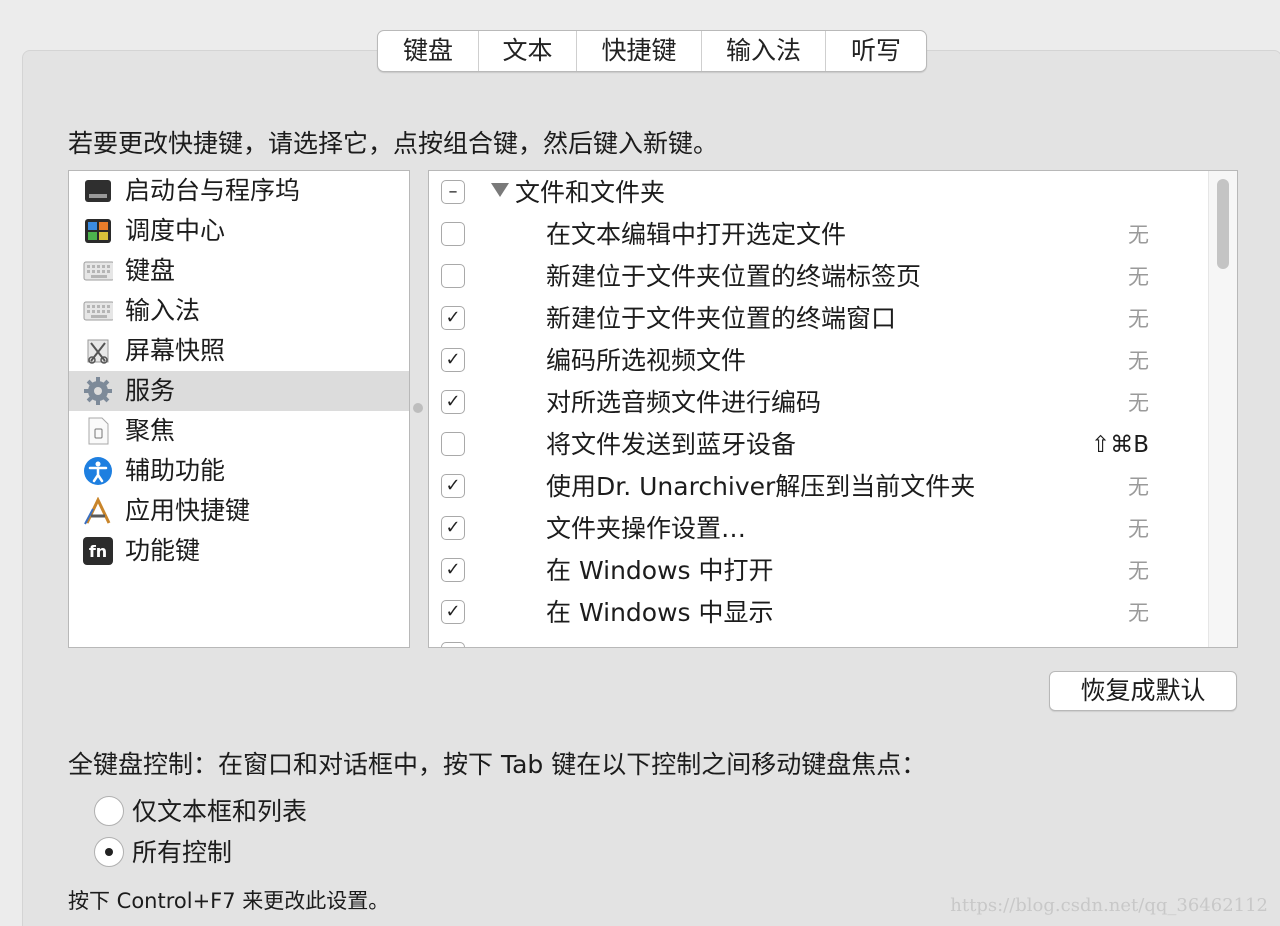 This screenshot has width=1280, height=926. Describe the element at coordinates (239, 351) in the screenshot. I see `category-item-screenshots: 屏幕快照` at that location.